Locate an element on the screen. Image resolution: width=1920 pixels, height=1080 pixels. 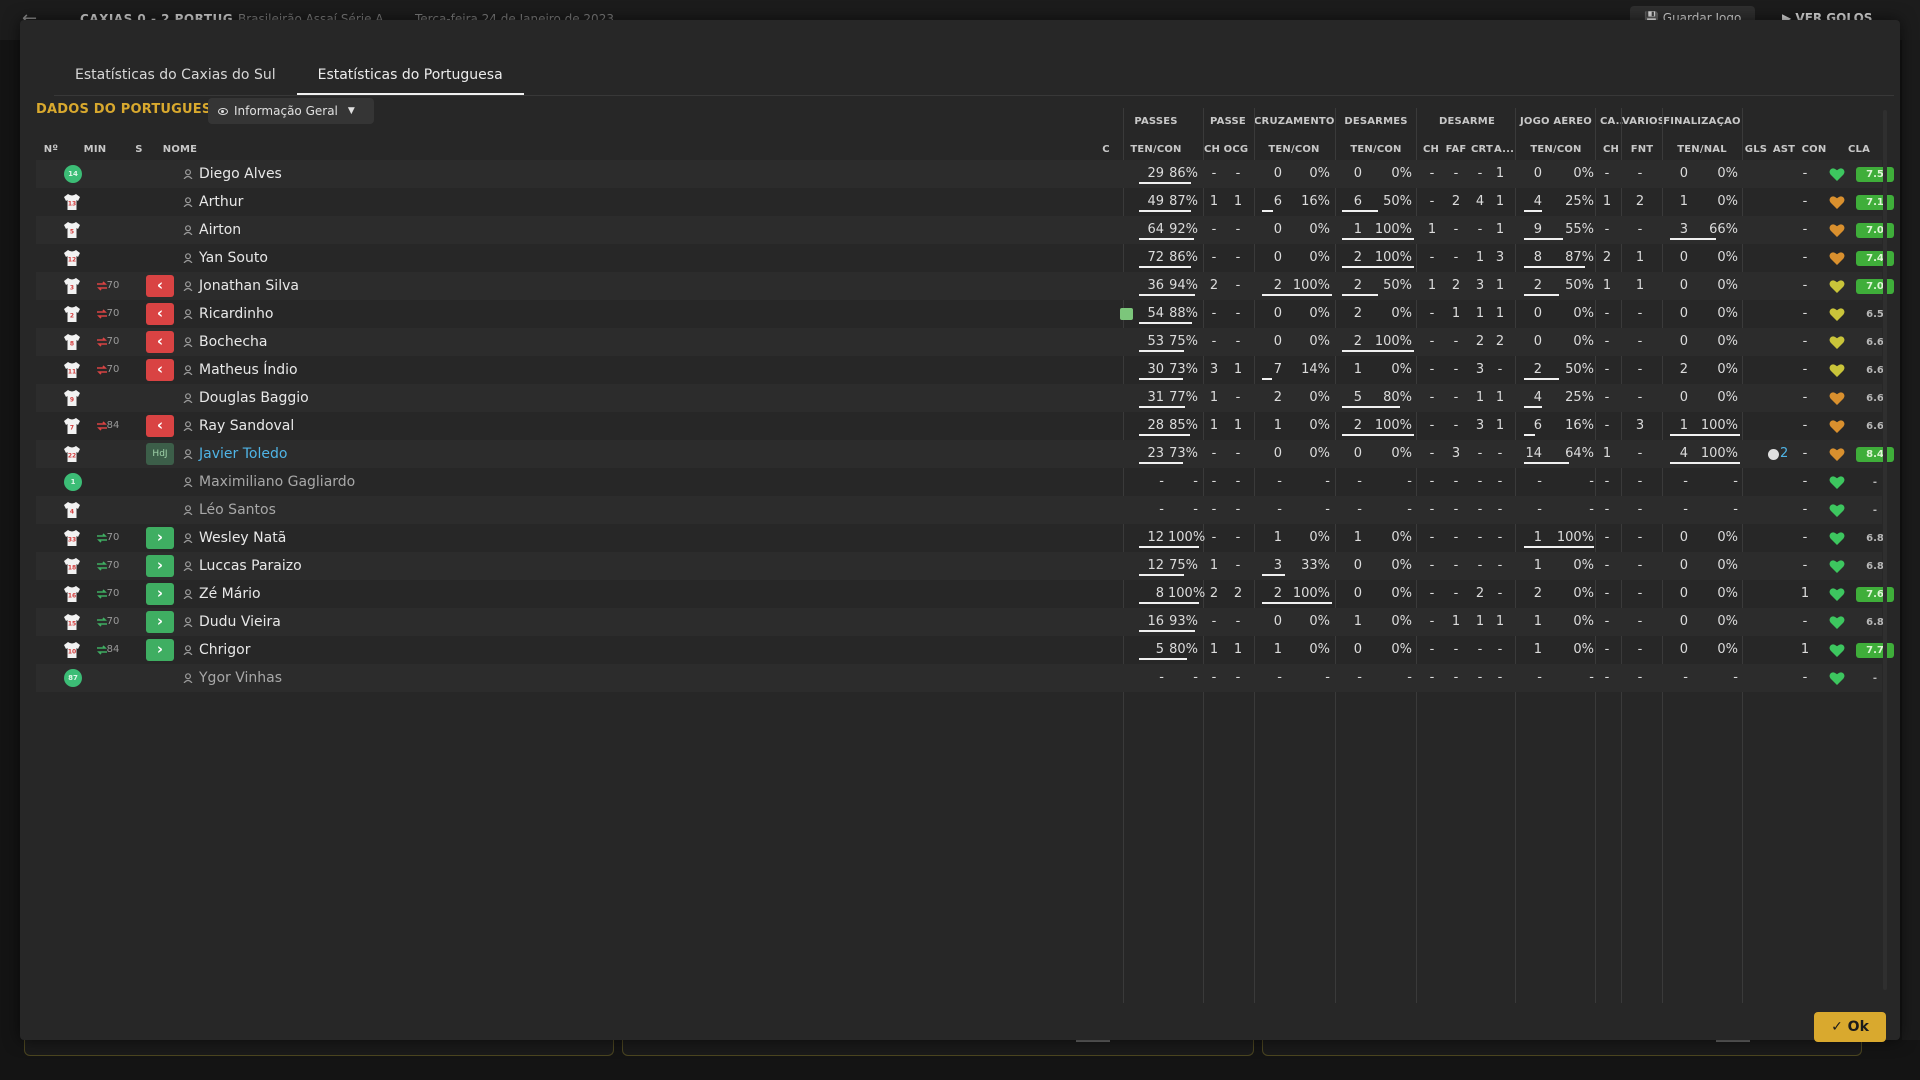
player-name: Yan Souto is located at coordinates (233, 258).